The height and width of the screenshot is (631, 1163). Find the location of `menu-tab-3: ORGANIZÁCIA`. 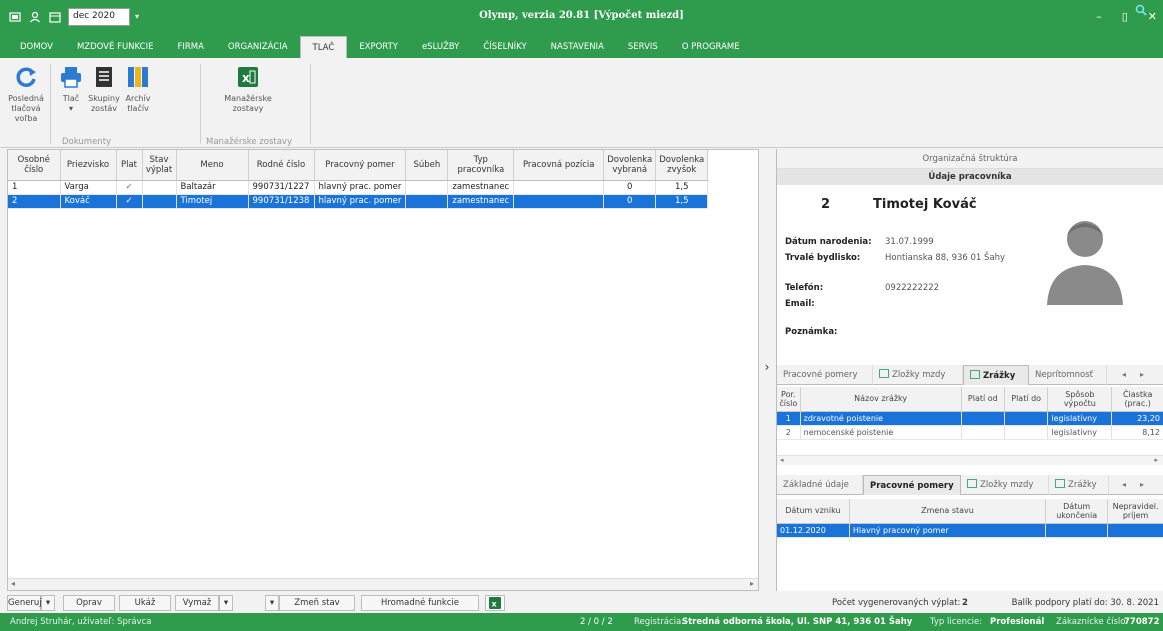

menu-tab-3: ORGANIZÁCIA is located at coordinates (258, 47).